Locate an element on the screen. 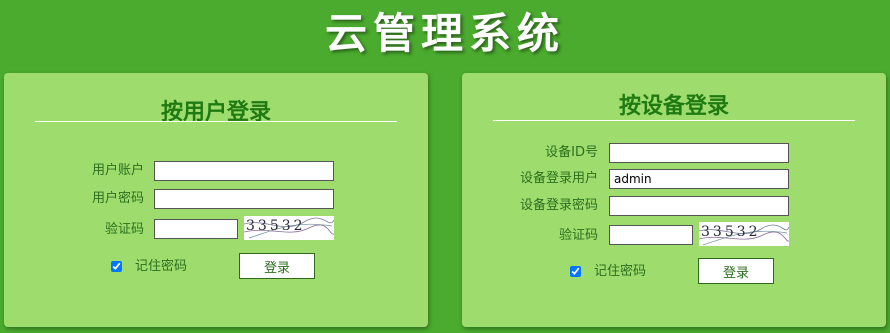 This screenshot has width=890, height=333. device-password-label: 设备登录密码 is located at coordinates (558, 205).